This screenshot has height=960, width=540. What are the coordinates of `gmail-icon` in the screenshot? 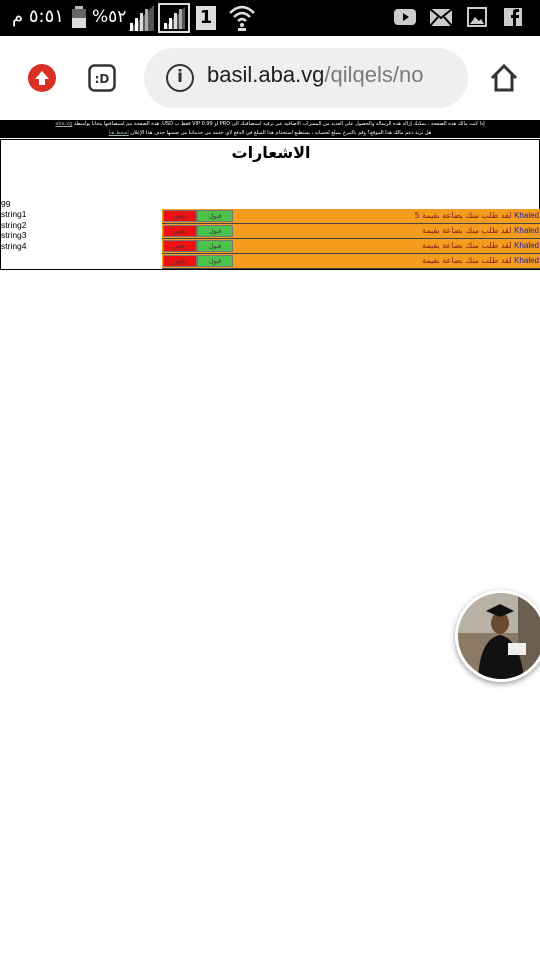 It's located at (441, 21).